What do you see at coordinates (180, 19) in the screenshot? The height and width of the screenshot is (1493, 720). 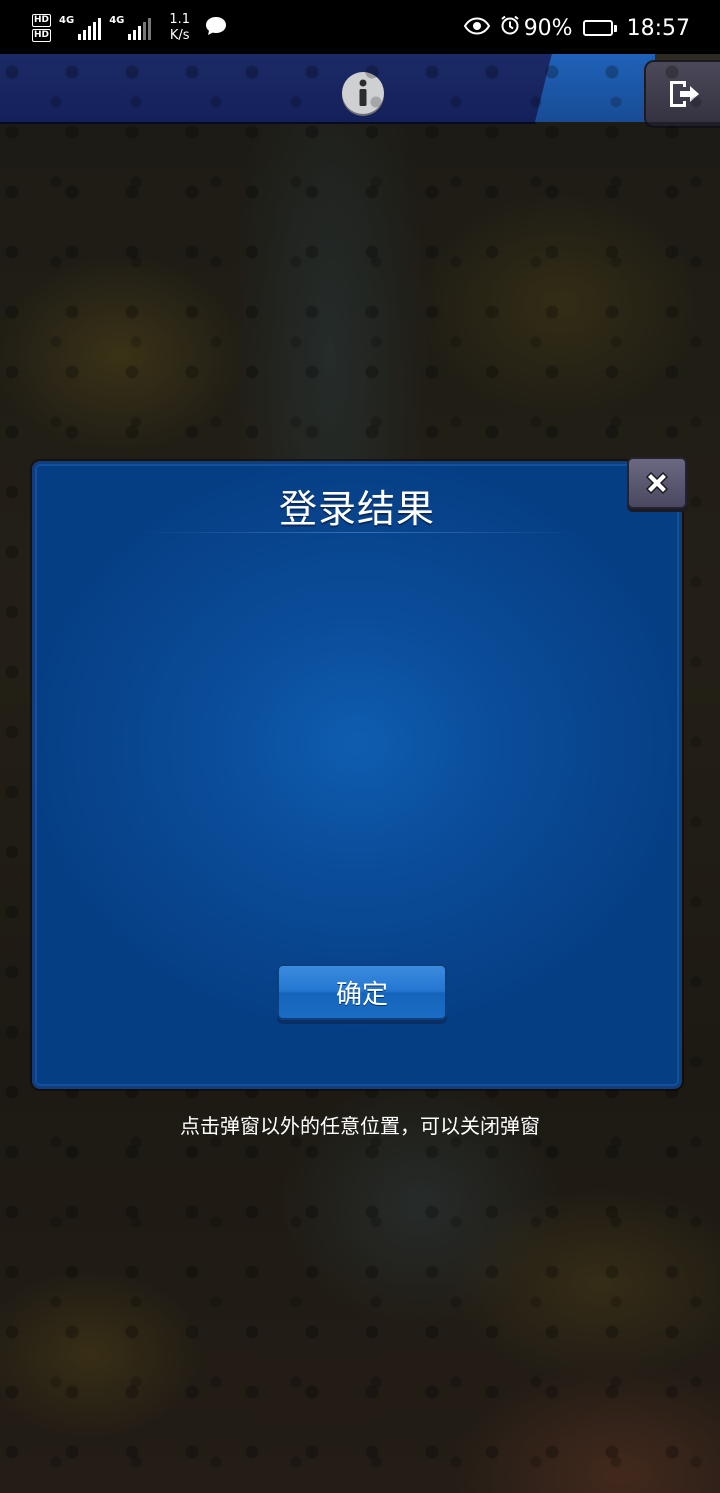 I see `network-speed-value: 1.1` at bounding box center [180, 19].